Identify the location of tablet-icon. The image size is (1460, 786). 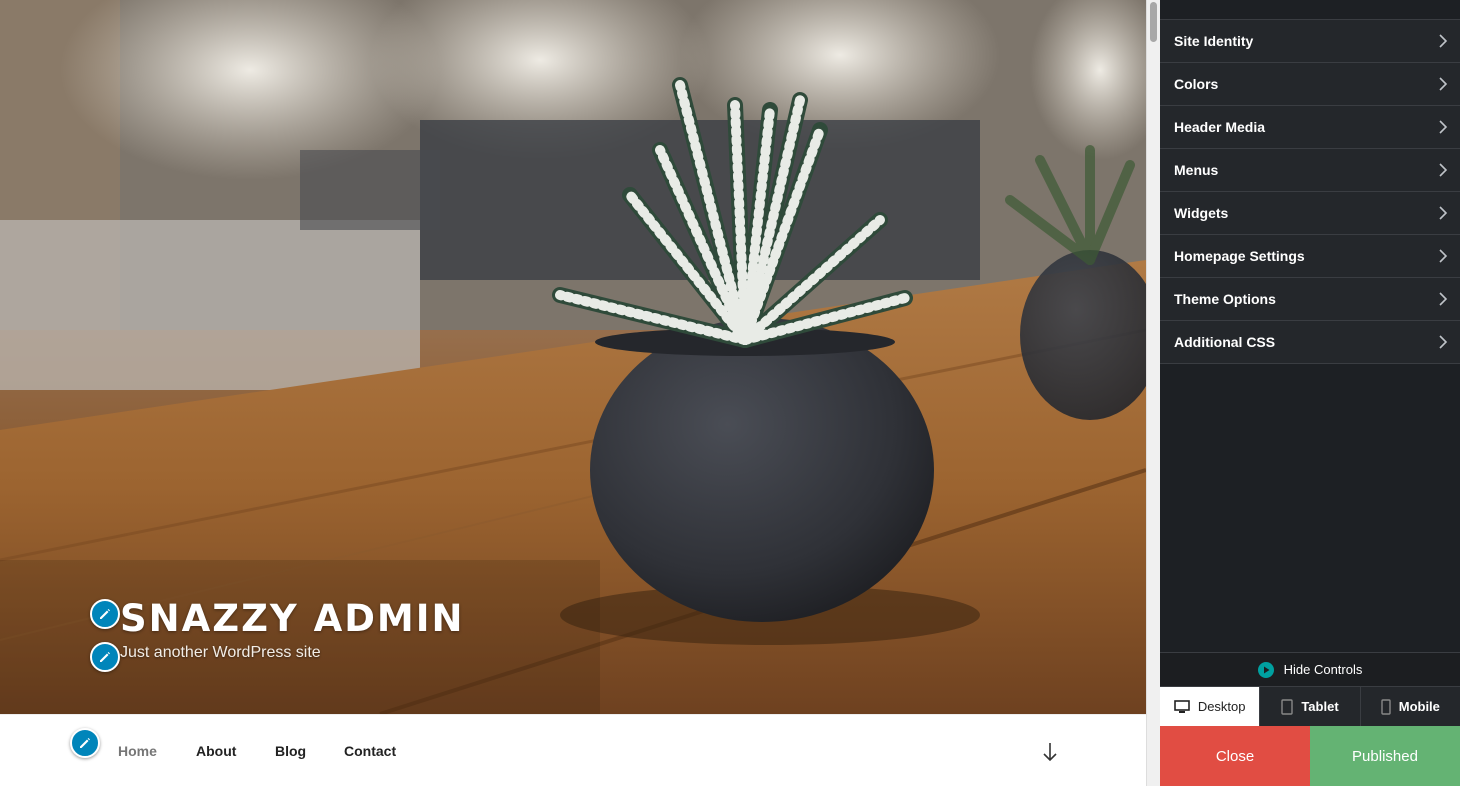
(1287, 706).